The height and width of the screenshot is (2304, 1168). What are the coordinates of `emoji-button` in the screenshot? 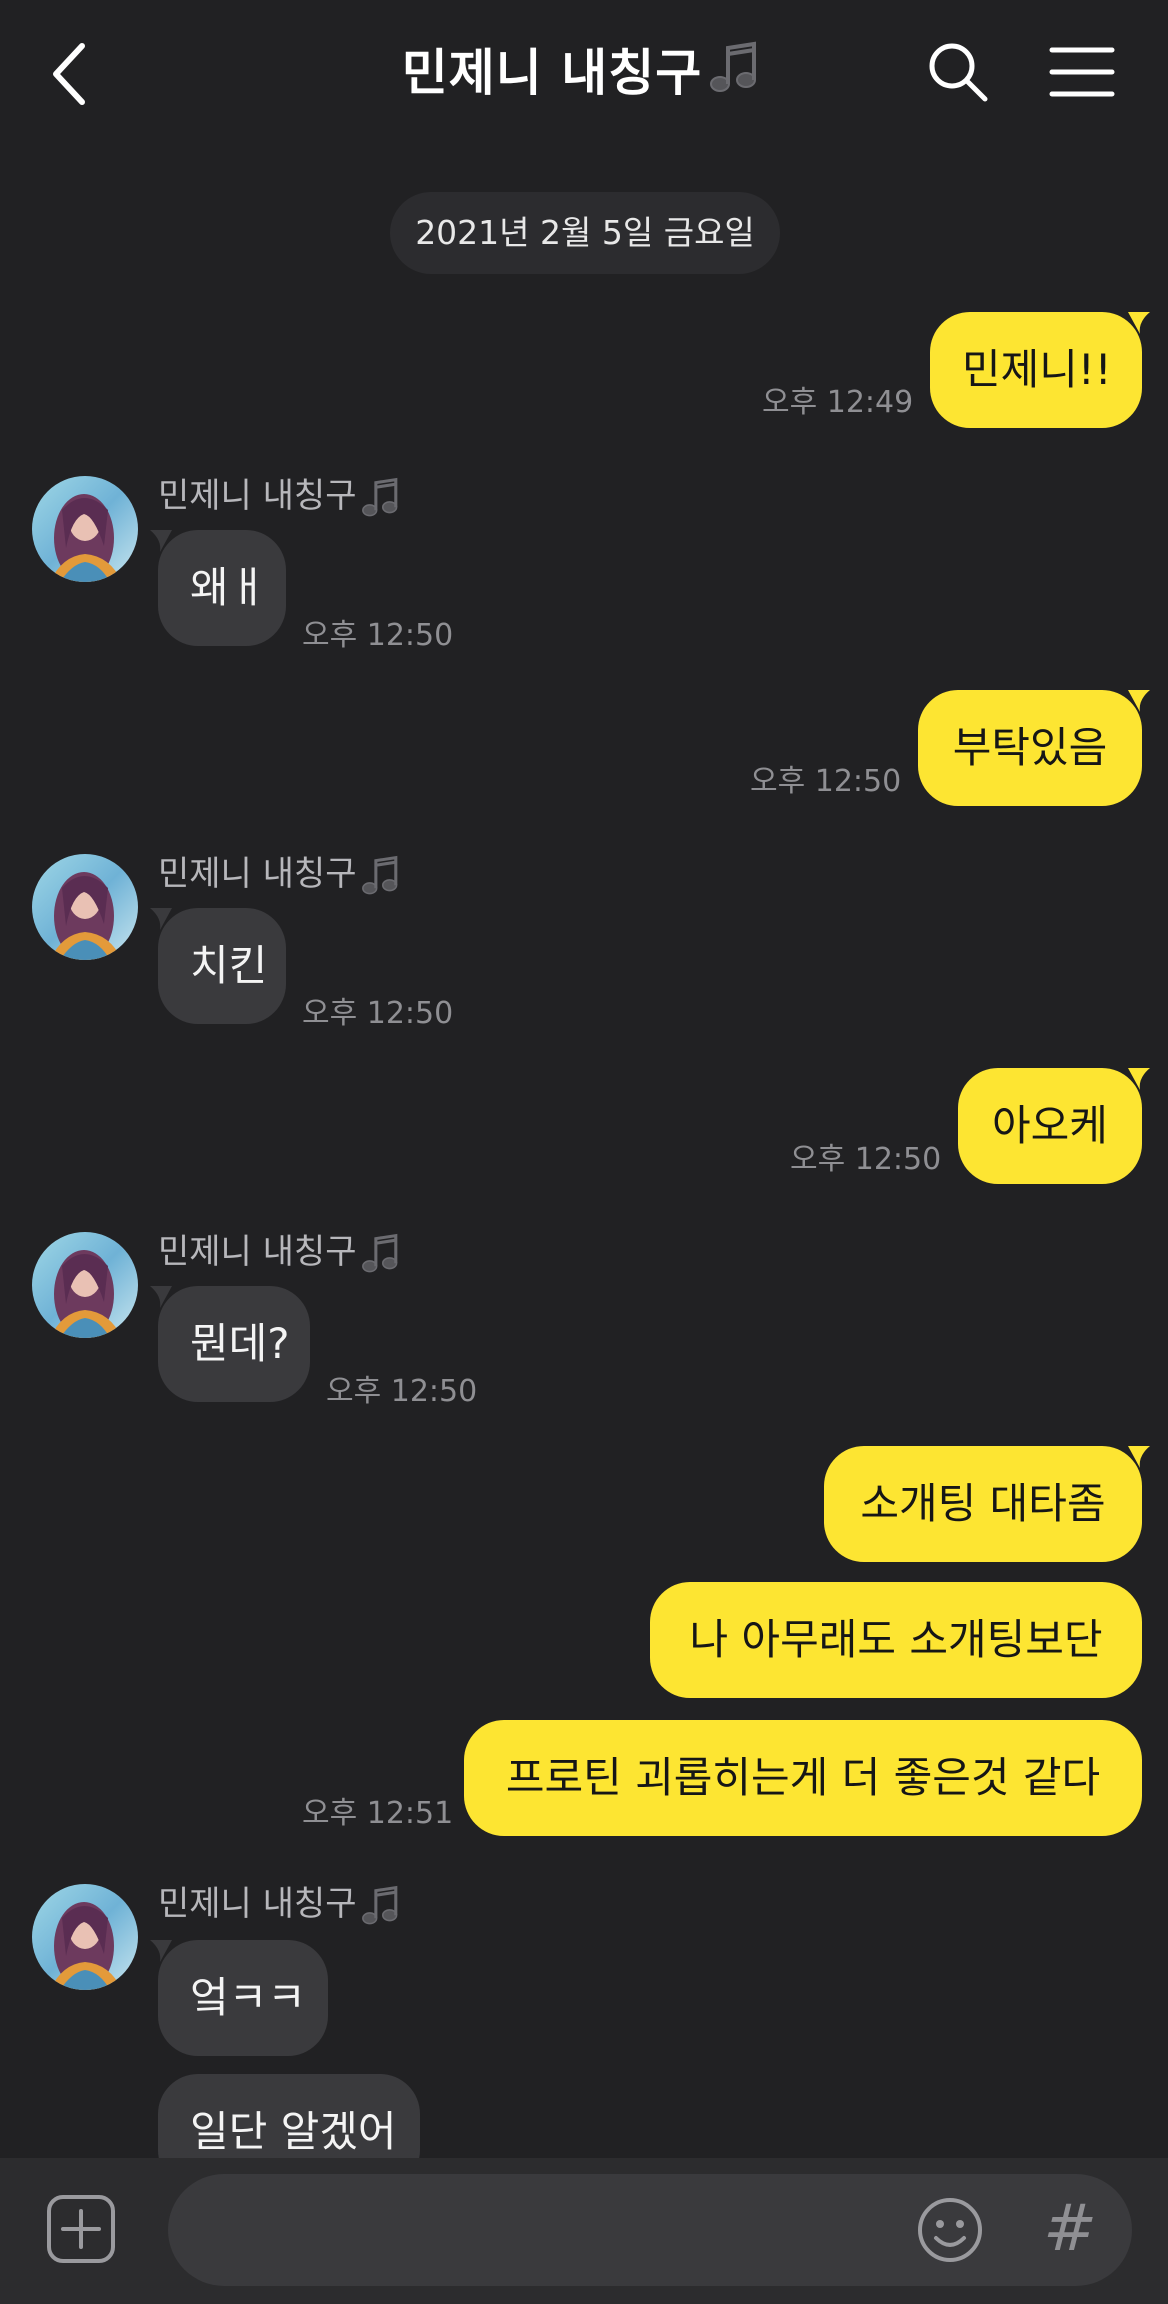 It's located at (950, 2230).